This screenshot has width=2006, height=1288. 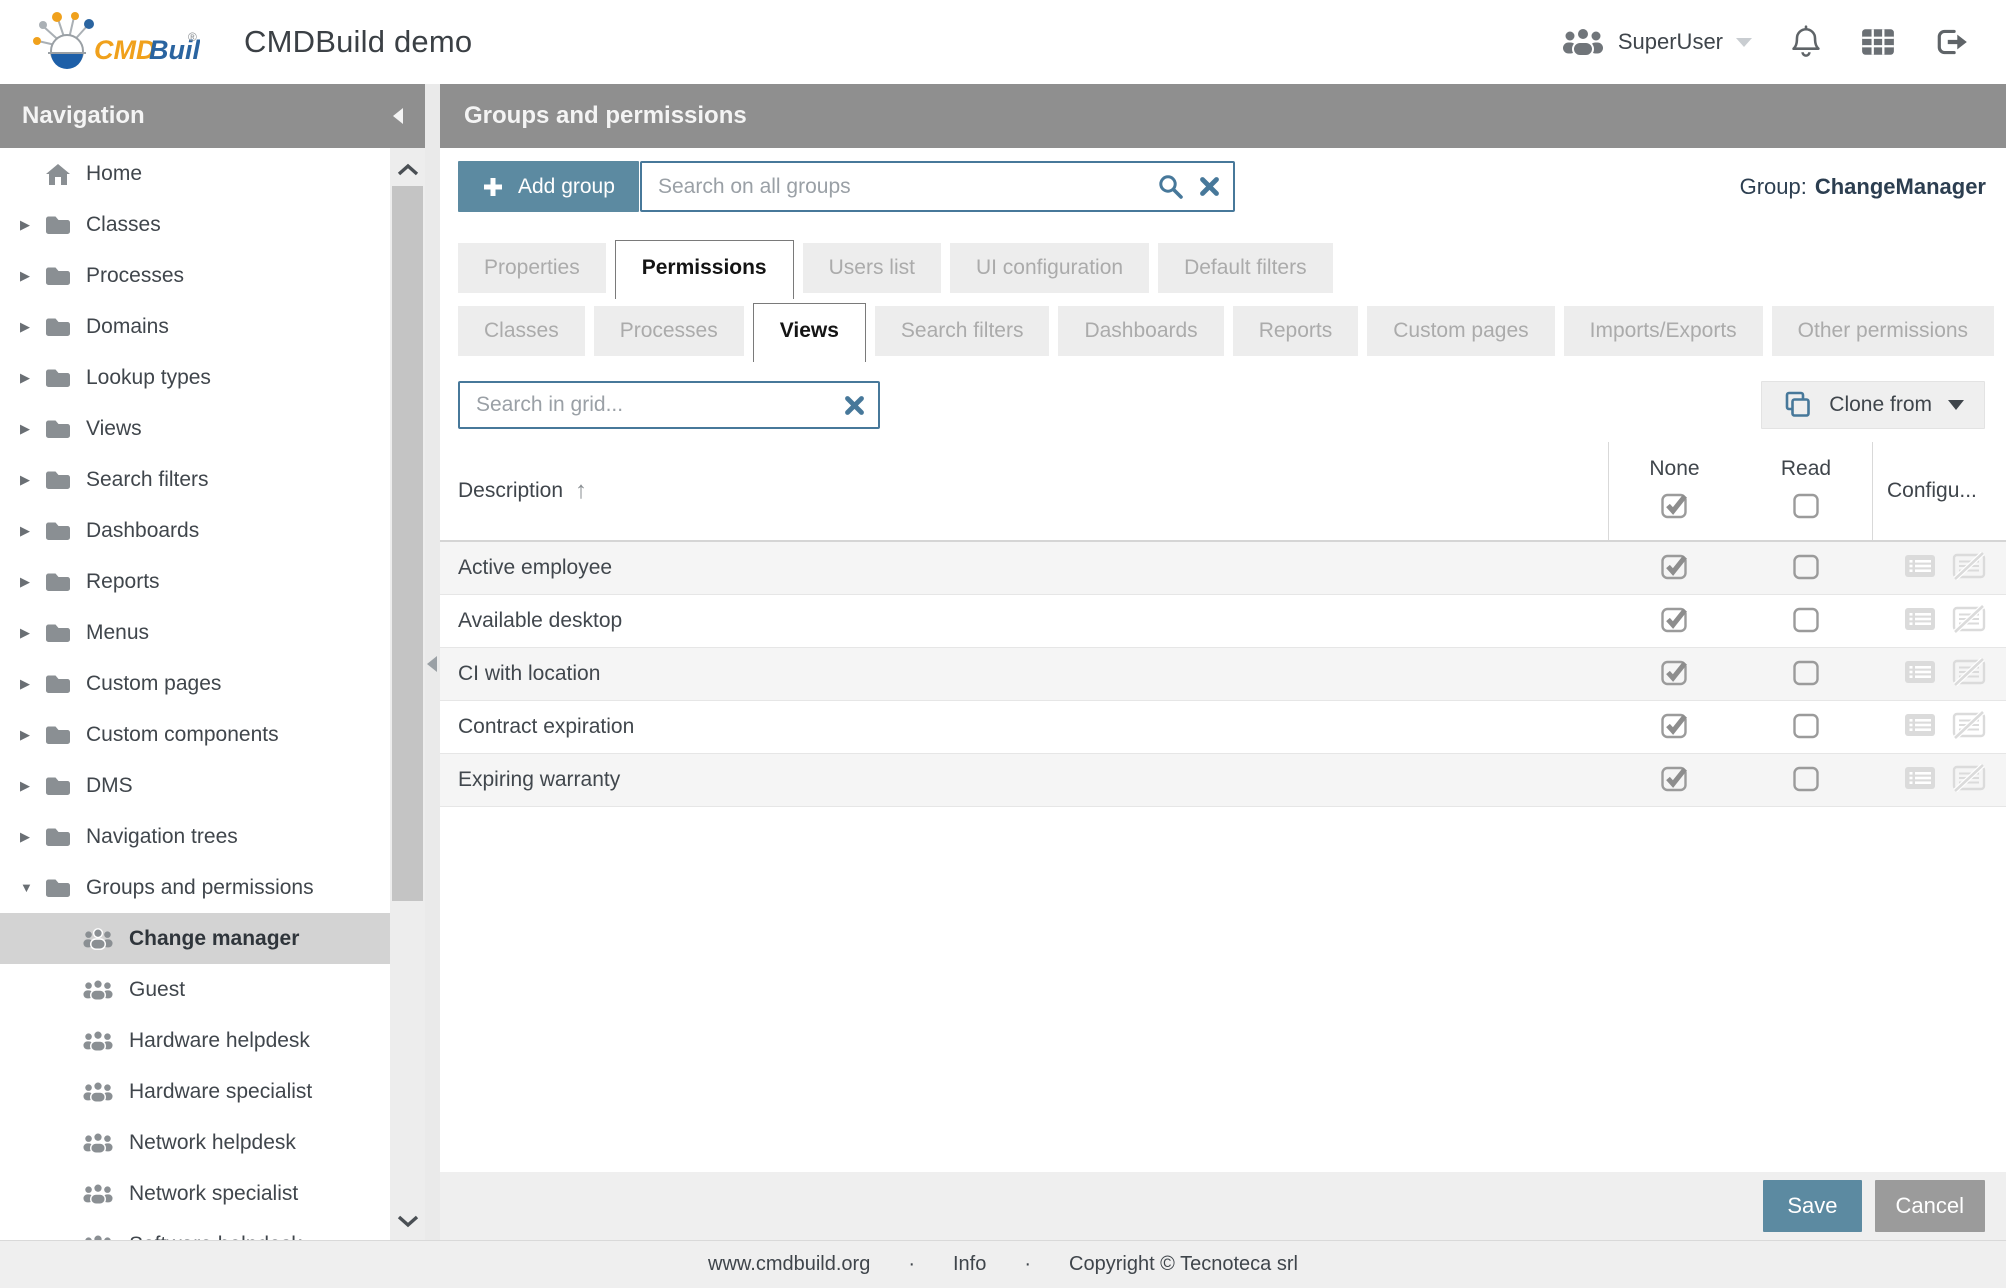 What do you see at coordinates (407, 543) in the screenshot?
I see `scrollbar-thumb` at bounding box center [407, 543].